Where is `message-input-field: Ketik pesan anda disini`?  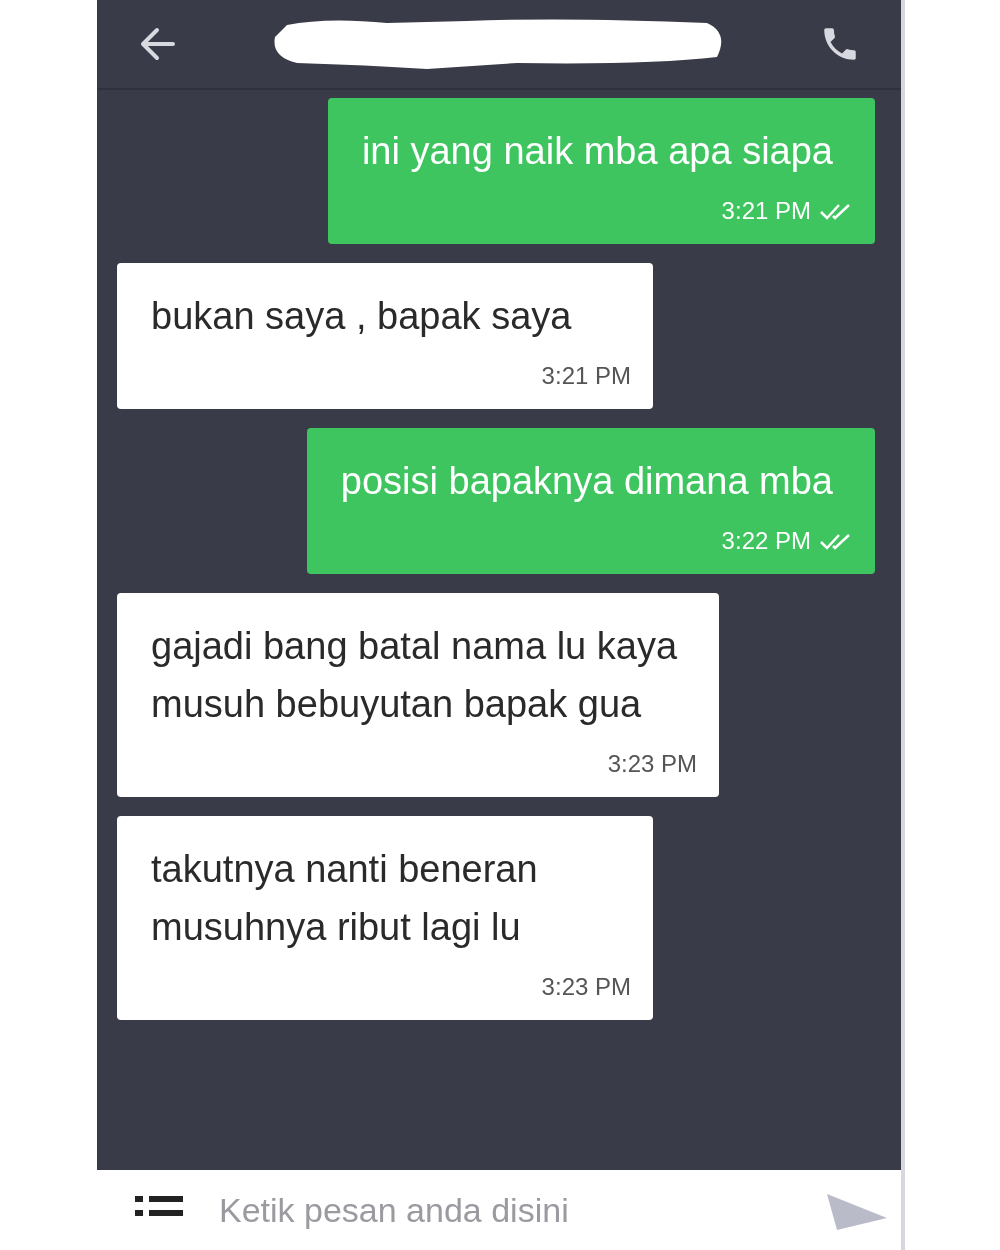
message-input-field: Ketik pesan anda disini is located at coordinates (505, 1210).